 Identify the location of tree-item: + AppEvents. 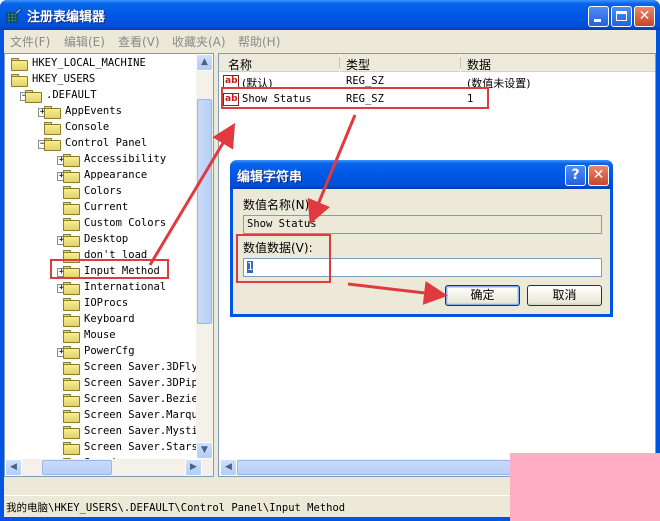
(101, 112).